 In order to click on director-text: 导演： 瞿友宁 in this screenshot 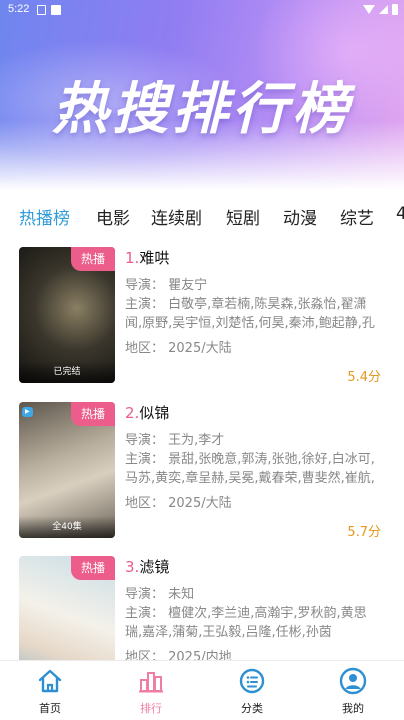, I will do `click(166, 285)`.